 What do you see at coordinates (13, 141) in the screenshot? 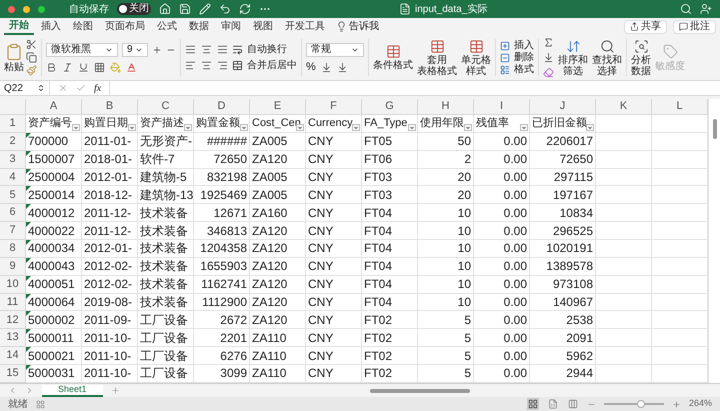
I see `row-header: 2` at bounding box center [13, 141].